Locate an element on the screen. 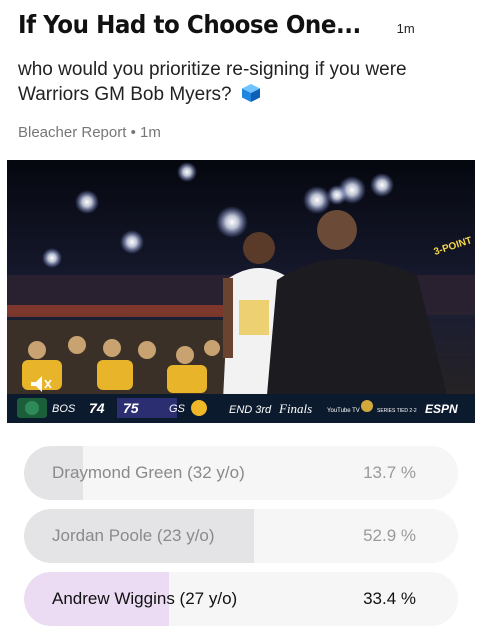 This screenshot has width=482, height=640. score-series: SERIES TIED 2-2 is located at coordinates (397, 411).